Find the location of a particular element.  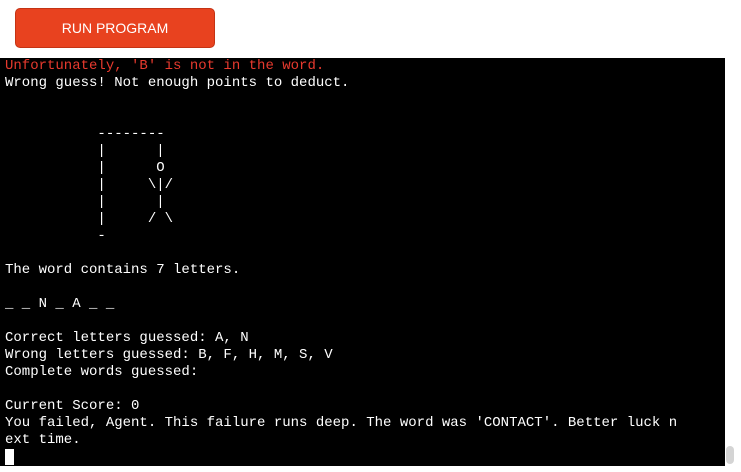

terminal-line: - is located at coordinates (55, 236).